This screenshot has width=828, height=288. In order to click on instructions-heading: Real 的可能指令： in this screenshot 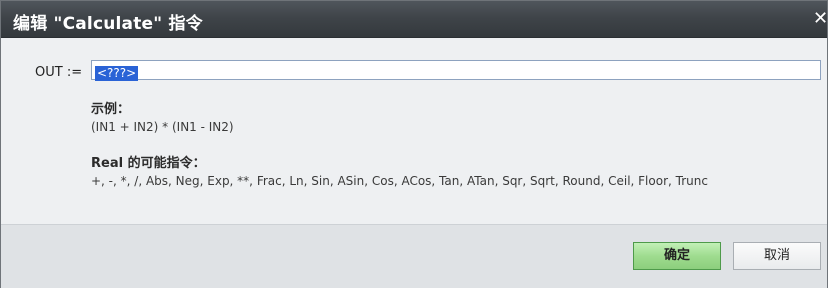, I will do `click(148, 163)`.